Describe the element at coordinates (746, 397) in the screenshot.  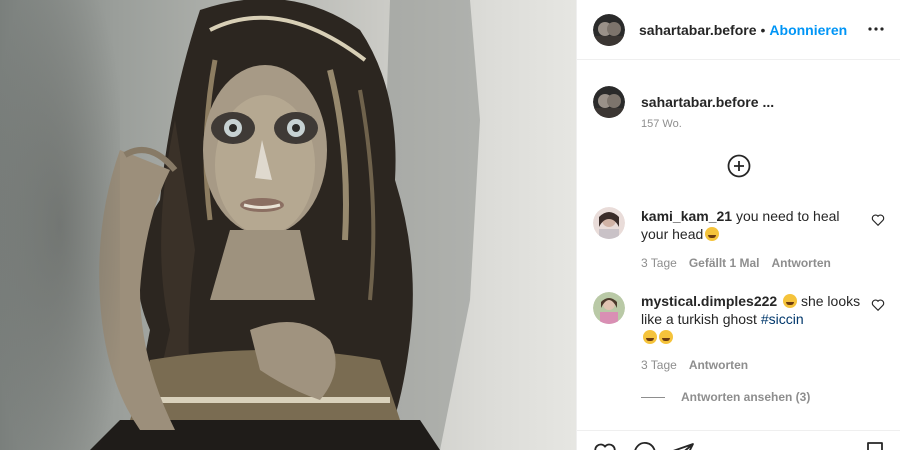
I see `view-replies-label: Antworten ansehen (3)` at that location.